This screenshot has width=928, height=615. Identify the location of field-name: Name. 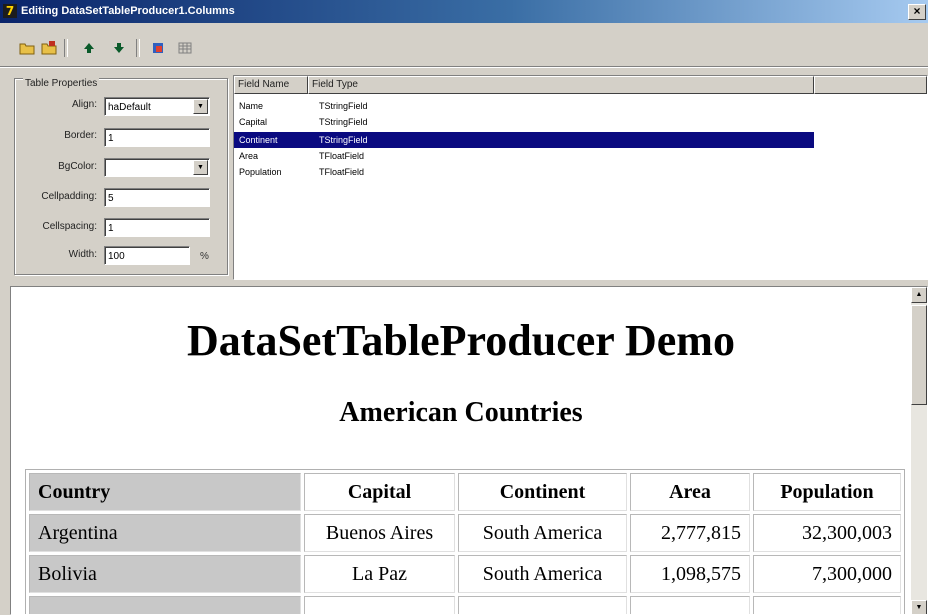
(251, 106).